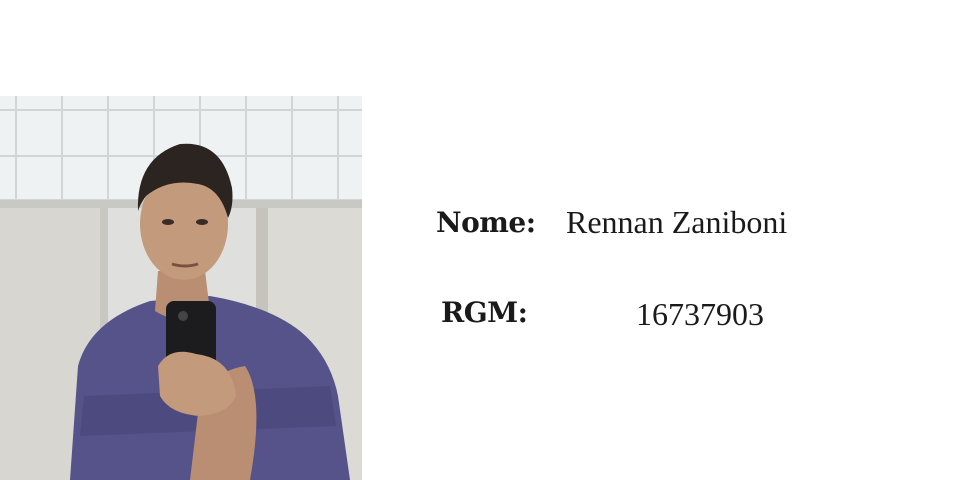  I want to click on name-label: Nome:, so click(486, 222).